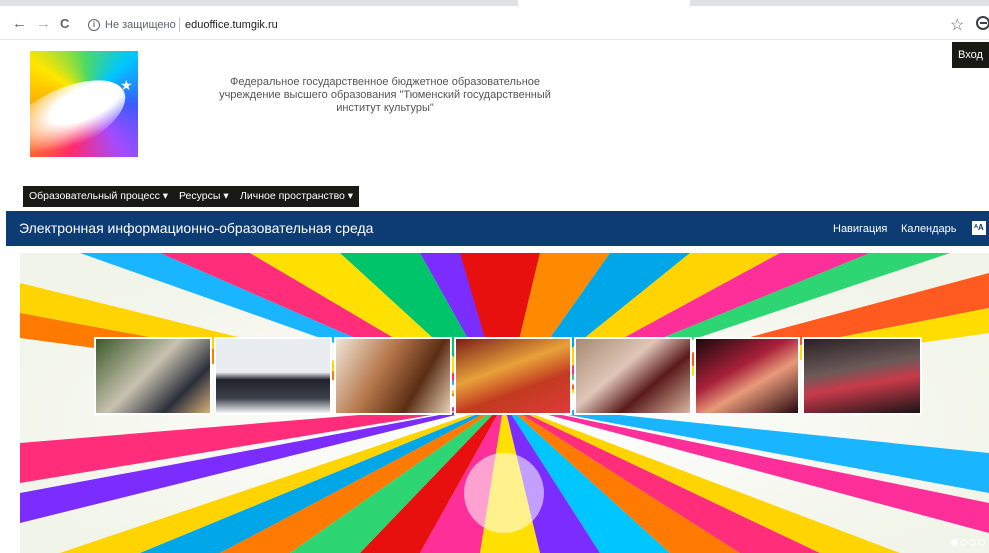  I want to click on forward-arrow-icon: →, so click(43, 23).